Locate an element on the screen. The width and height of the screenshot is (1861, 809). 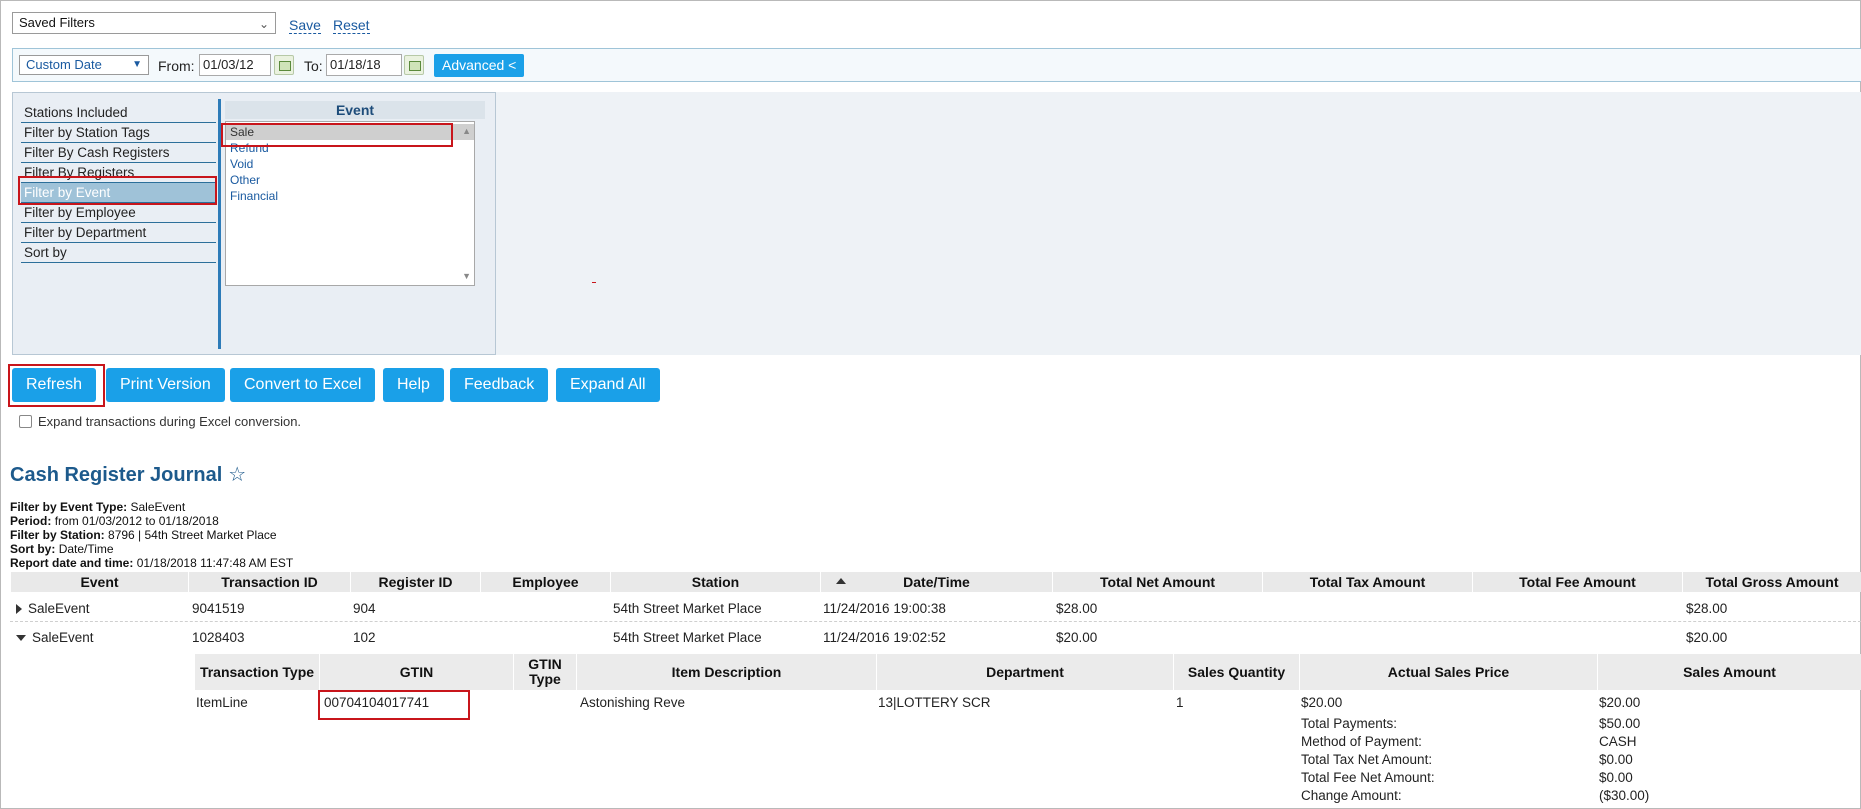
saved-filters-value: Saved Filters is located at coordinates (57, 22).